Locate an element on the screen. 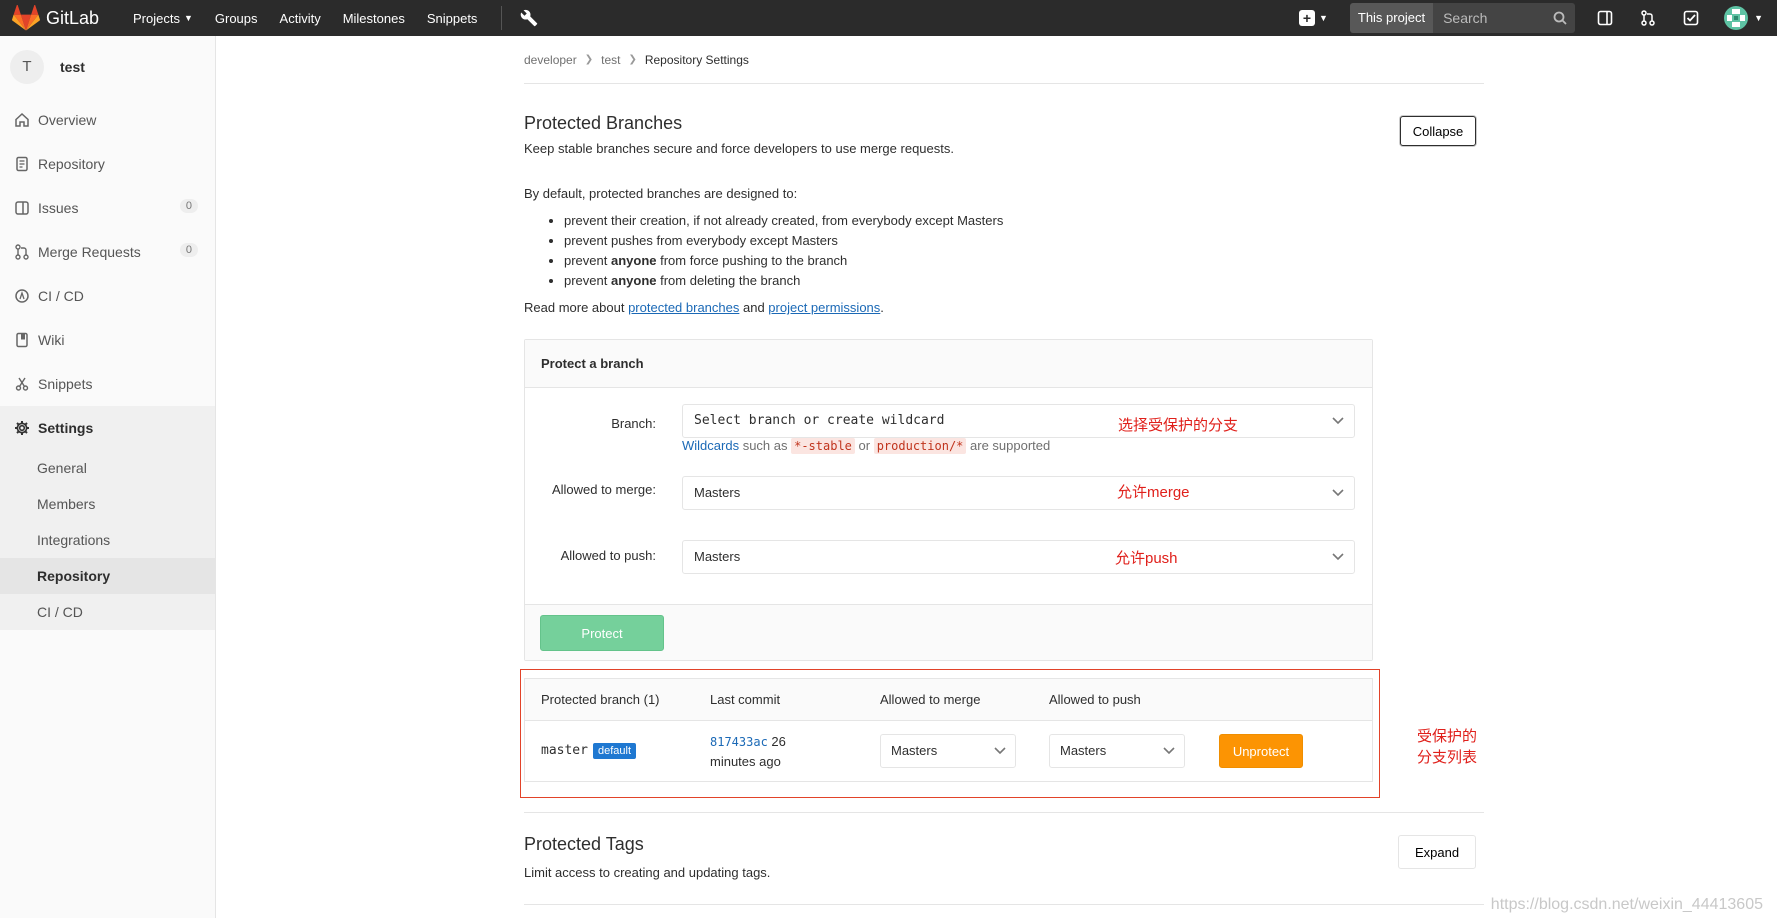 The width and height of the screenshot is (1777, 918). issues-icon is located at coordinates (22, 208).